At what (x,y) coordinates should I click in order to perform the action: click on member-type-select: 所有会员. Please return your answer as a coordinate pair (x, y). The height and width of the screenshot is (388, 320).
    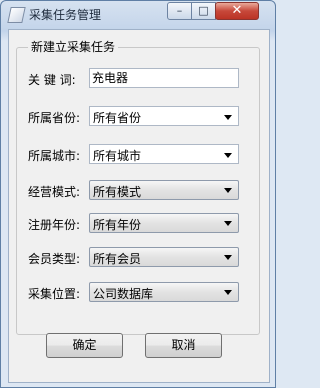
    Looking at the image, I should click on (164, 257).